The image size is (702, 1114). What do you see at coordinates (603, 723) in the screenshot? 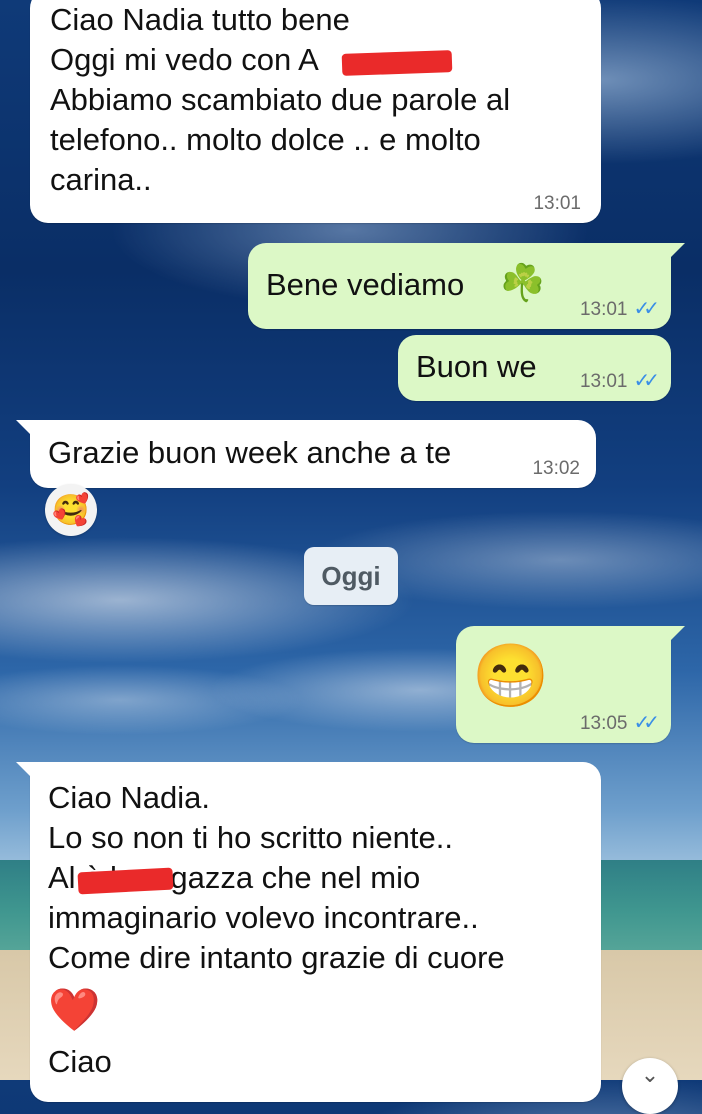
I see `message-time: 13:05` at bounding box center [603, 723].